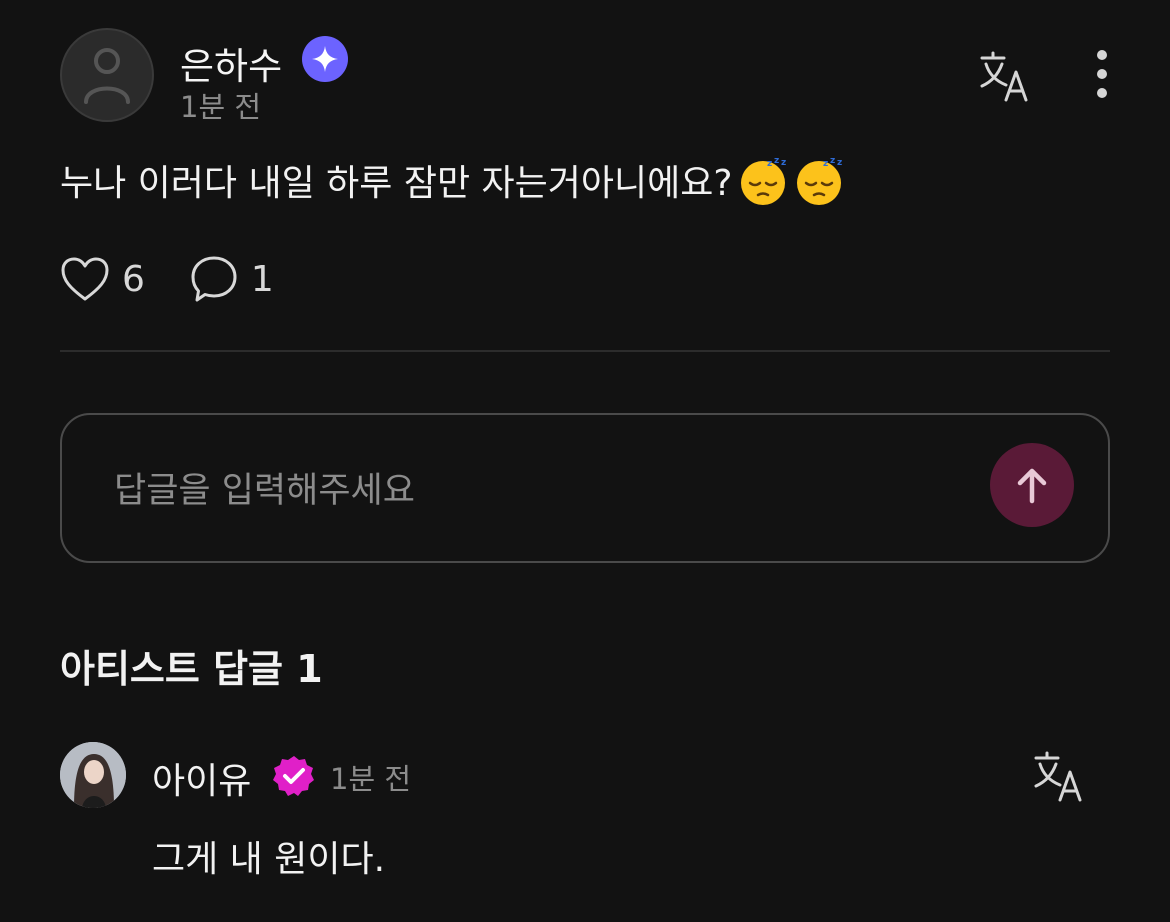  I want to click on translate-button, so click(1005, 77).